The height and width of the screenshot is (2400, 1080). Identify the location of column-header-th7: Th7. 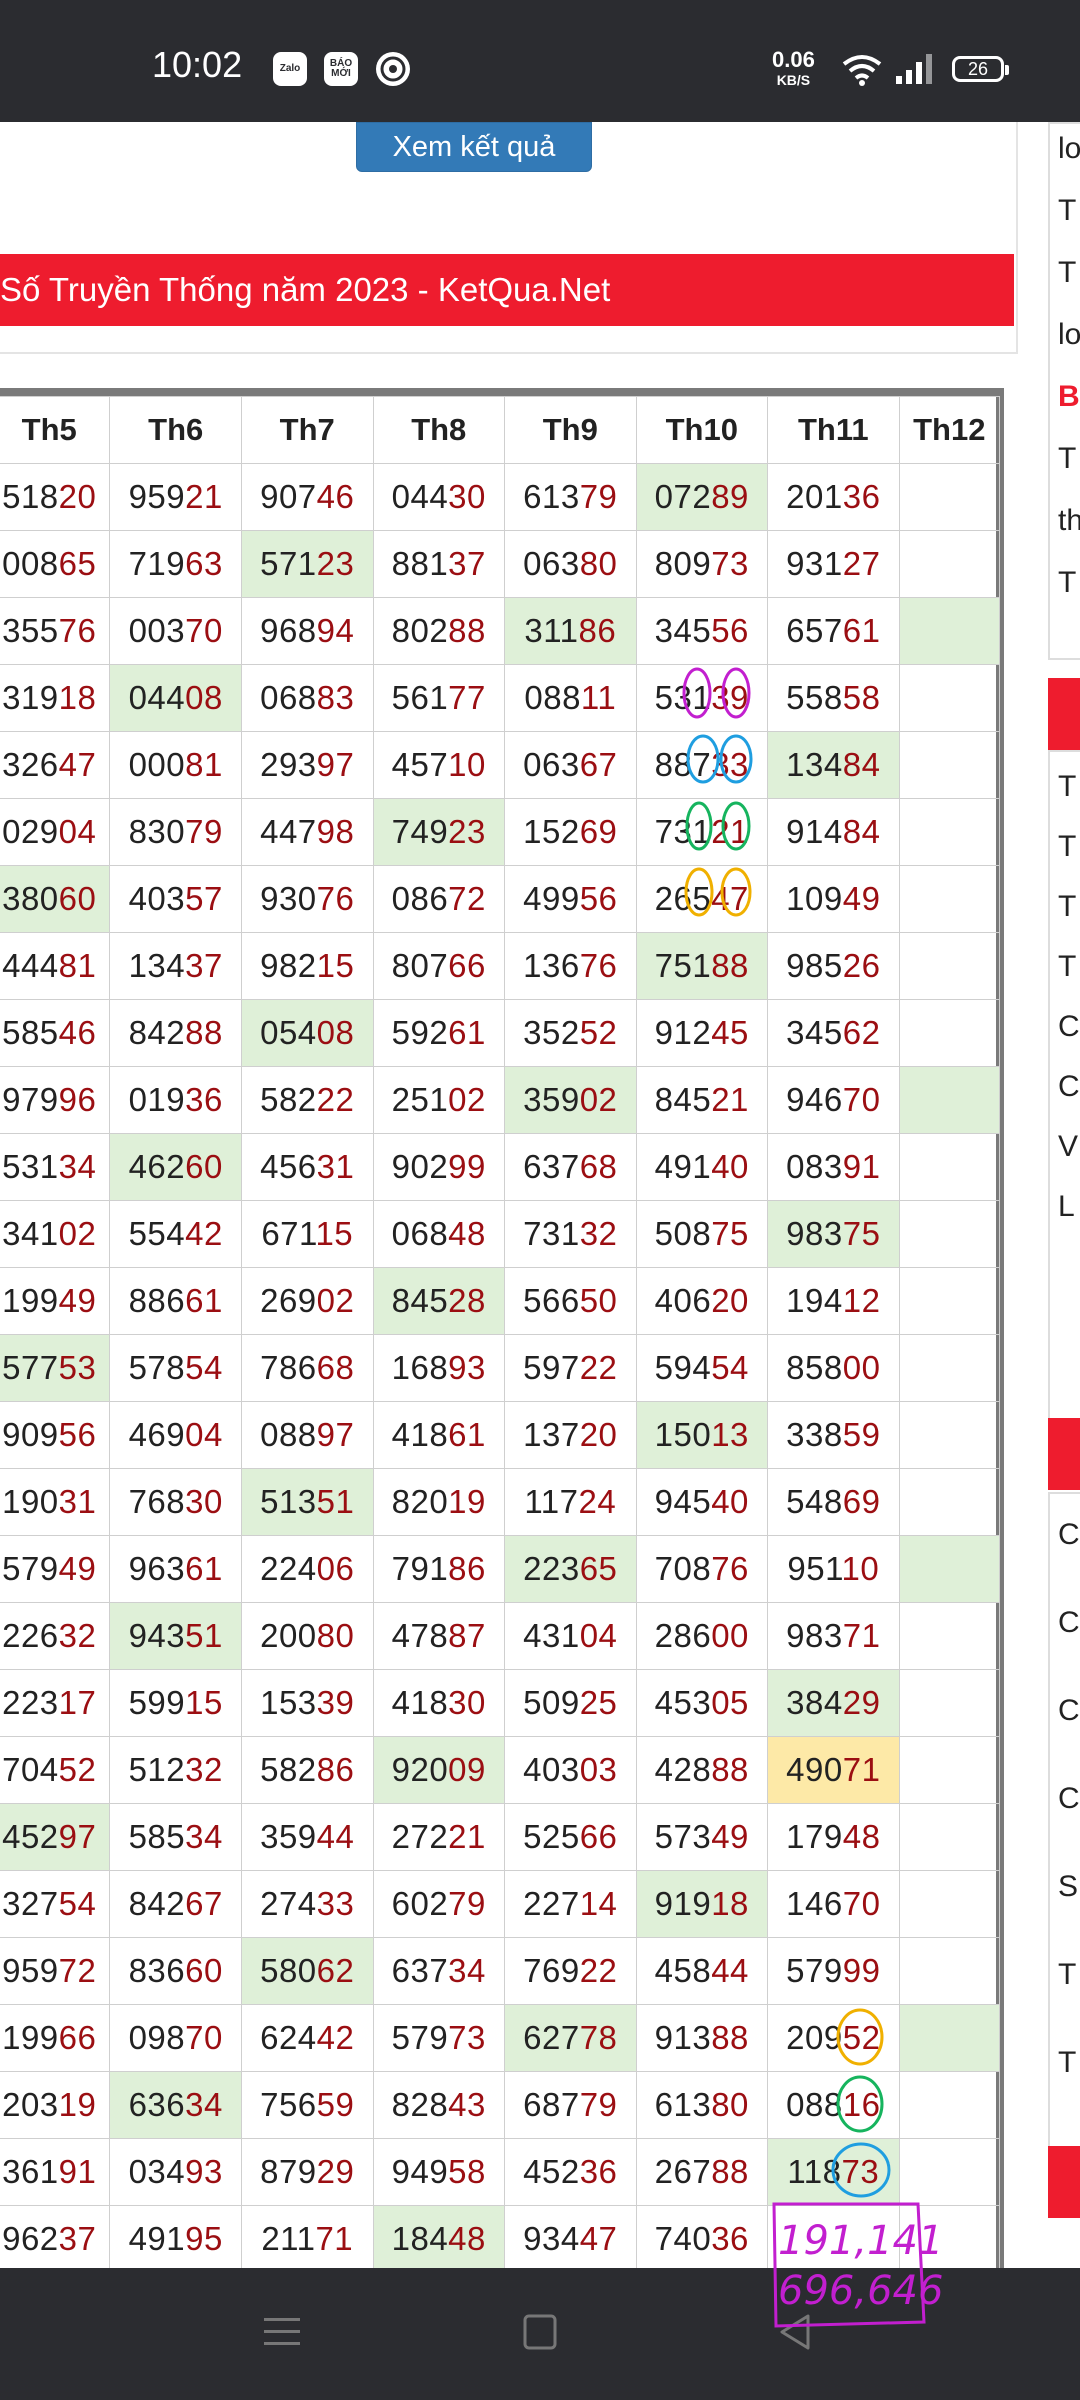
(307, 430).